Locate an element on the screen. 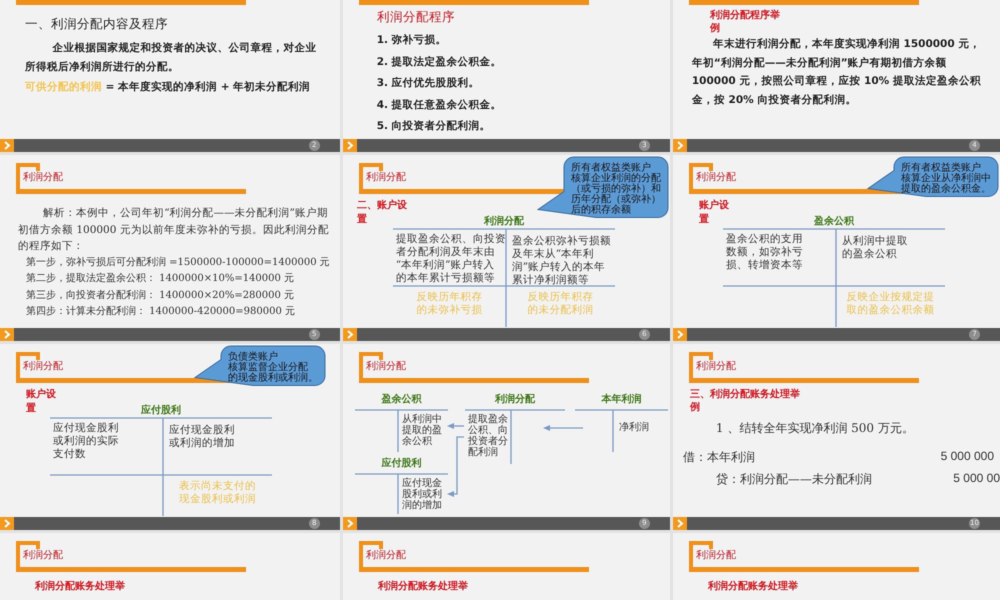  subtitle: 利润分配程序举例 is located at coordinates (745, 22).